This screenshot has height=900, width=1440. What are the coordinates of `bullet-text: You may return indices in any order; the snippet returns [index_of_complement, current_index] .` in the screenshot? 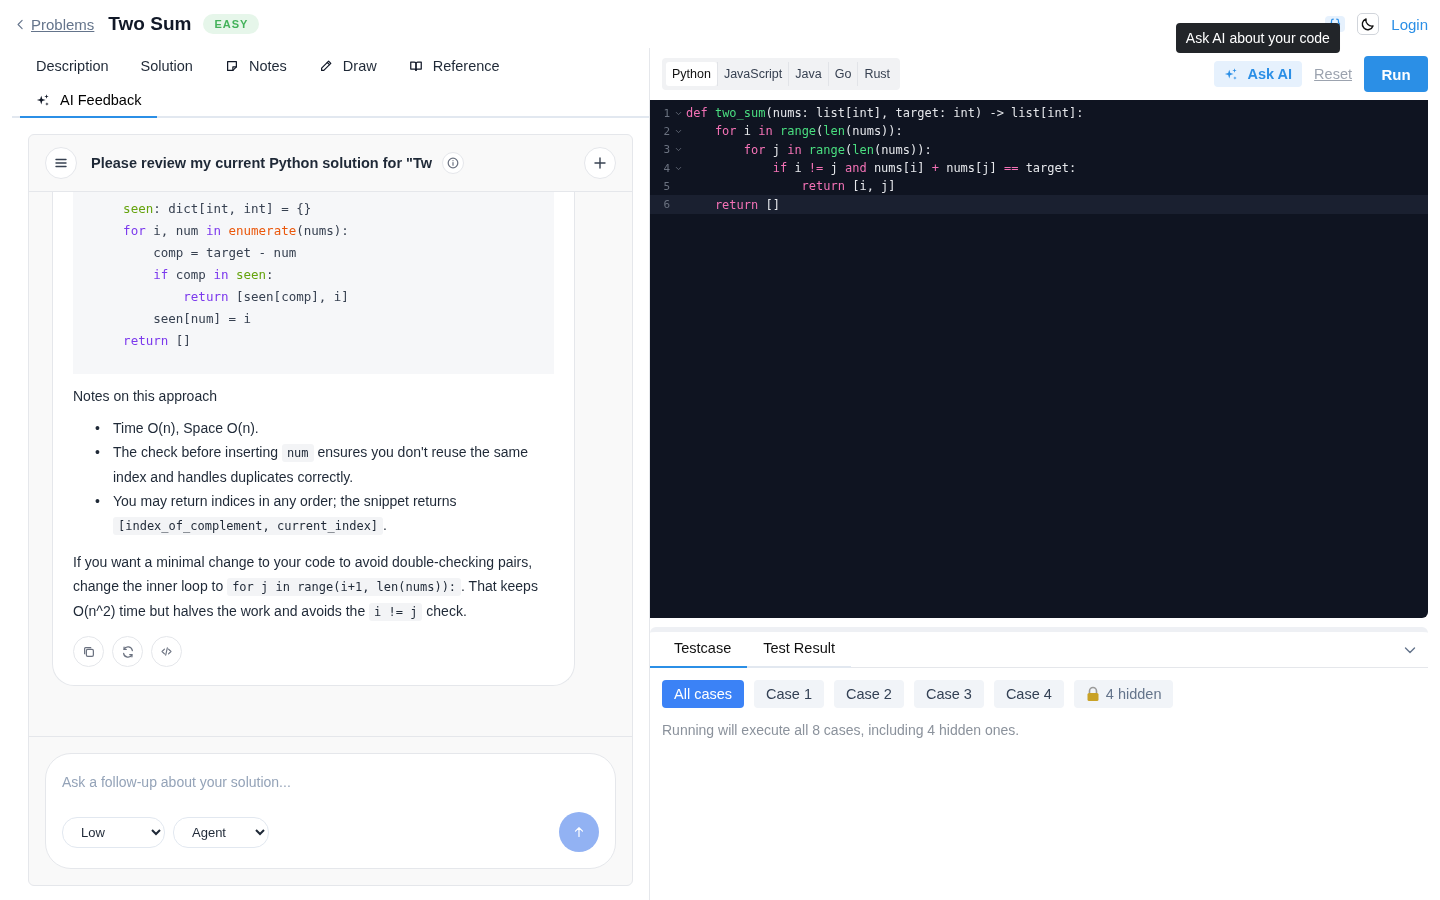 It's located at (285, 514).